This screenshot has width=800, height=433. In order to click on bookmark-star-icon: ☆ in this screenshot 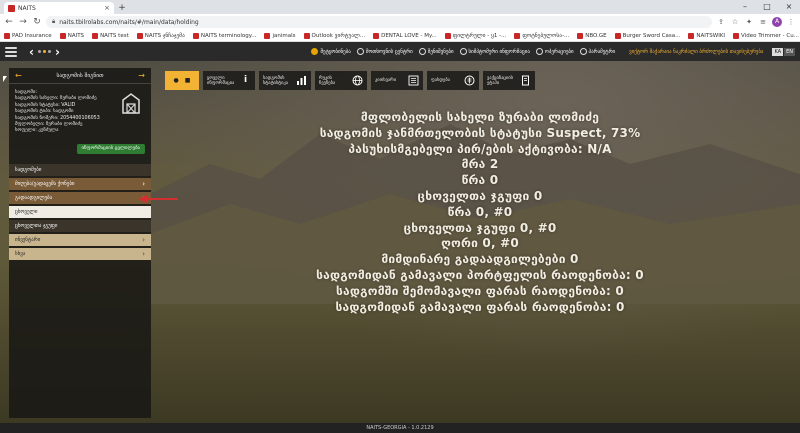, I will do `click(735, 22)`.